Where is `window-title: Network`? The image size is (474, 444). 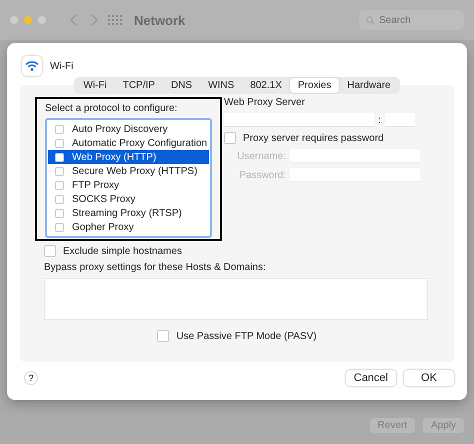 window-title: Network is located at coordinates (160, 20).